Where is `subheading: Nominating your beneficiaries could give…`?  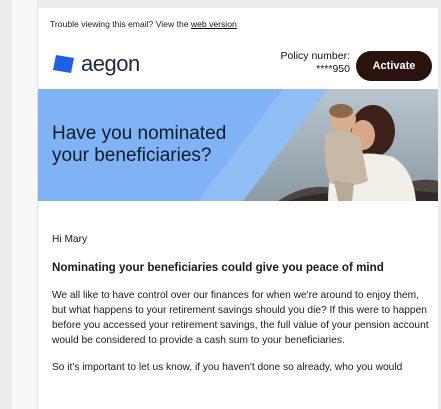
subheading: Nominating your beneficiaries could give… is located at coordinates (218, 267).